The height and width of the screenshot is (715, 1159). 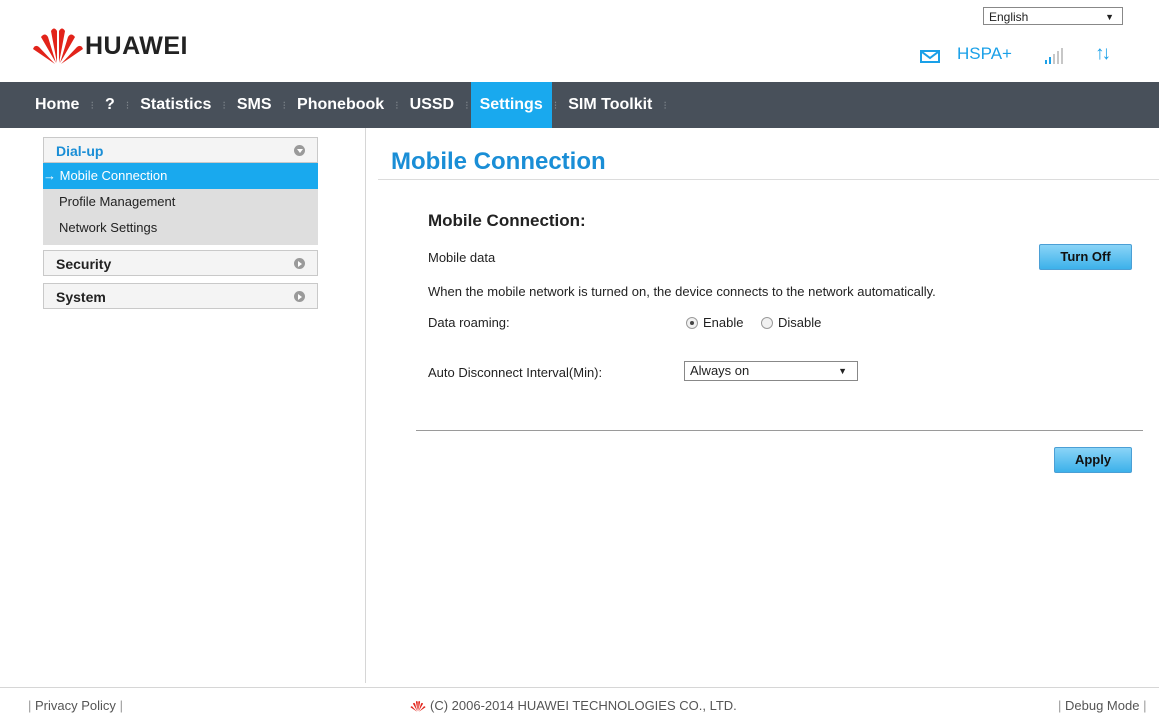 I want to click on arrow-right-icon: →, so click(x=49, y=175).